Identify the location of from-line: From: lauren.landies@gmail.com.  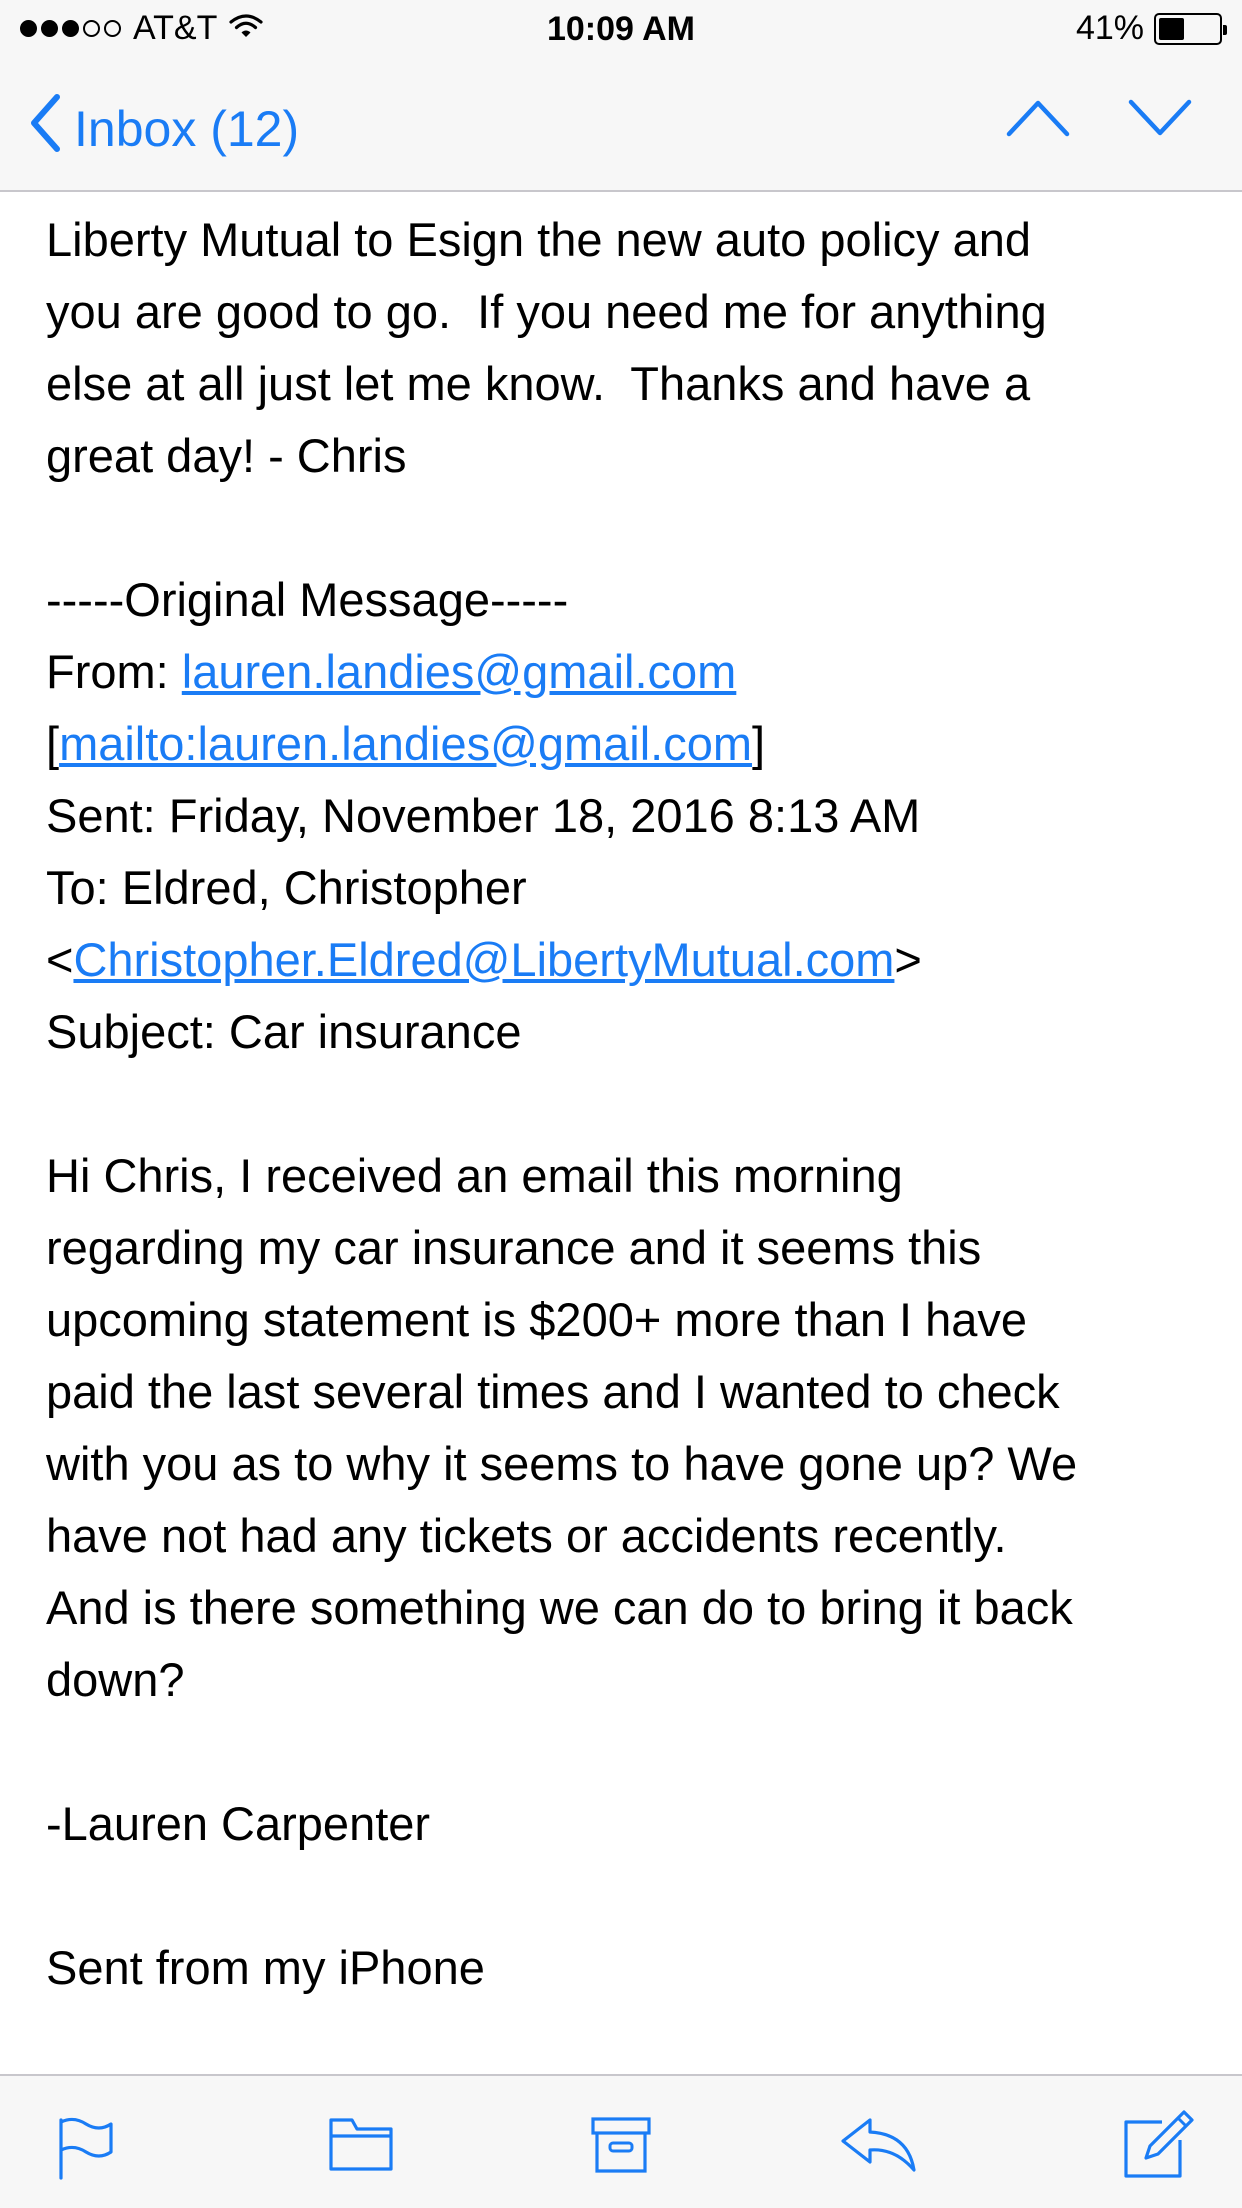
(626, 672).